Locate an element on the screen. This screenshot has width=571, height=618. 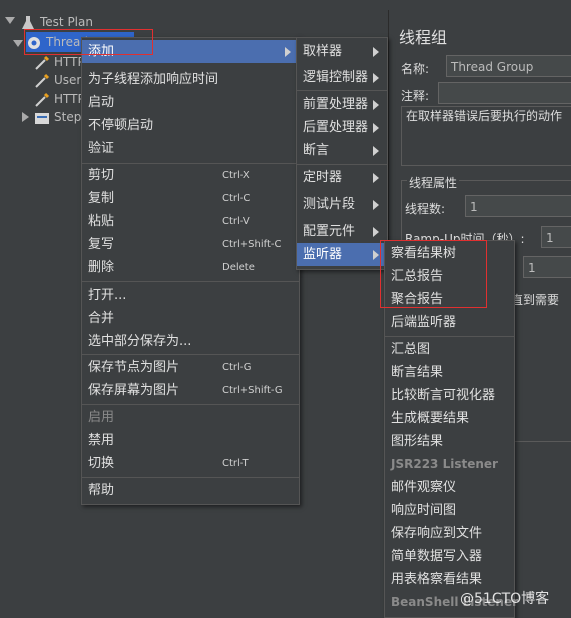
menu-label: 比较断言可视化器 is located at coordinates (443, 395).